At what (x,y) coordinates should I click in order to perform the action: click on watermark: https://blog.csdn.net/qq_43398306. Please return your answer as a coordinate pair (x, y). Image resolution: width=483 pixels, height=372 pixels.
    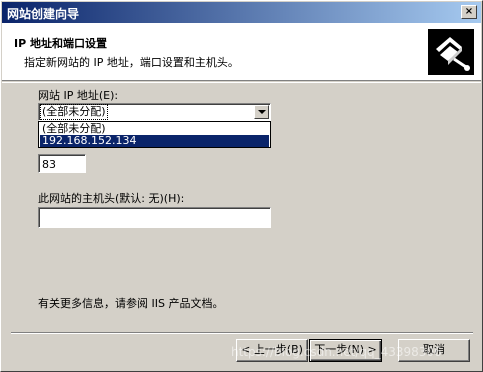
    Looking at the image, I should click on (336, 352).